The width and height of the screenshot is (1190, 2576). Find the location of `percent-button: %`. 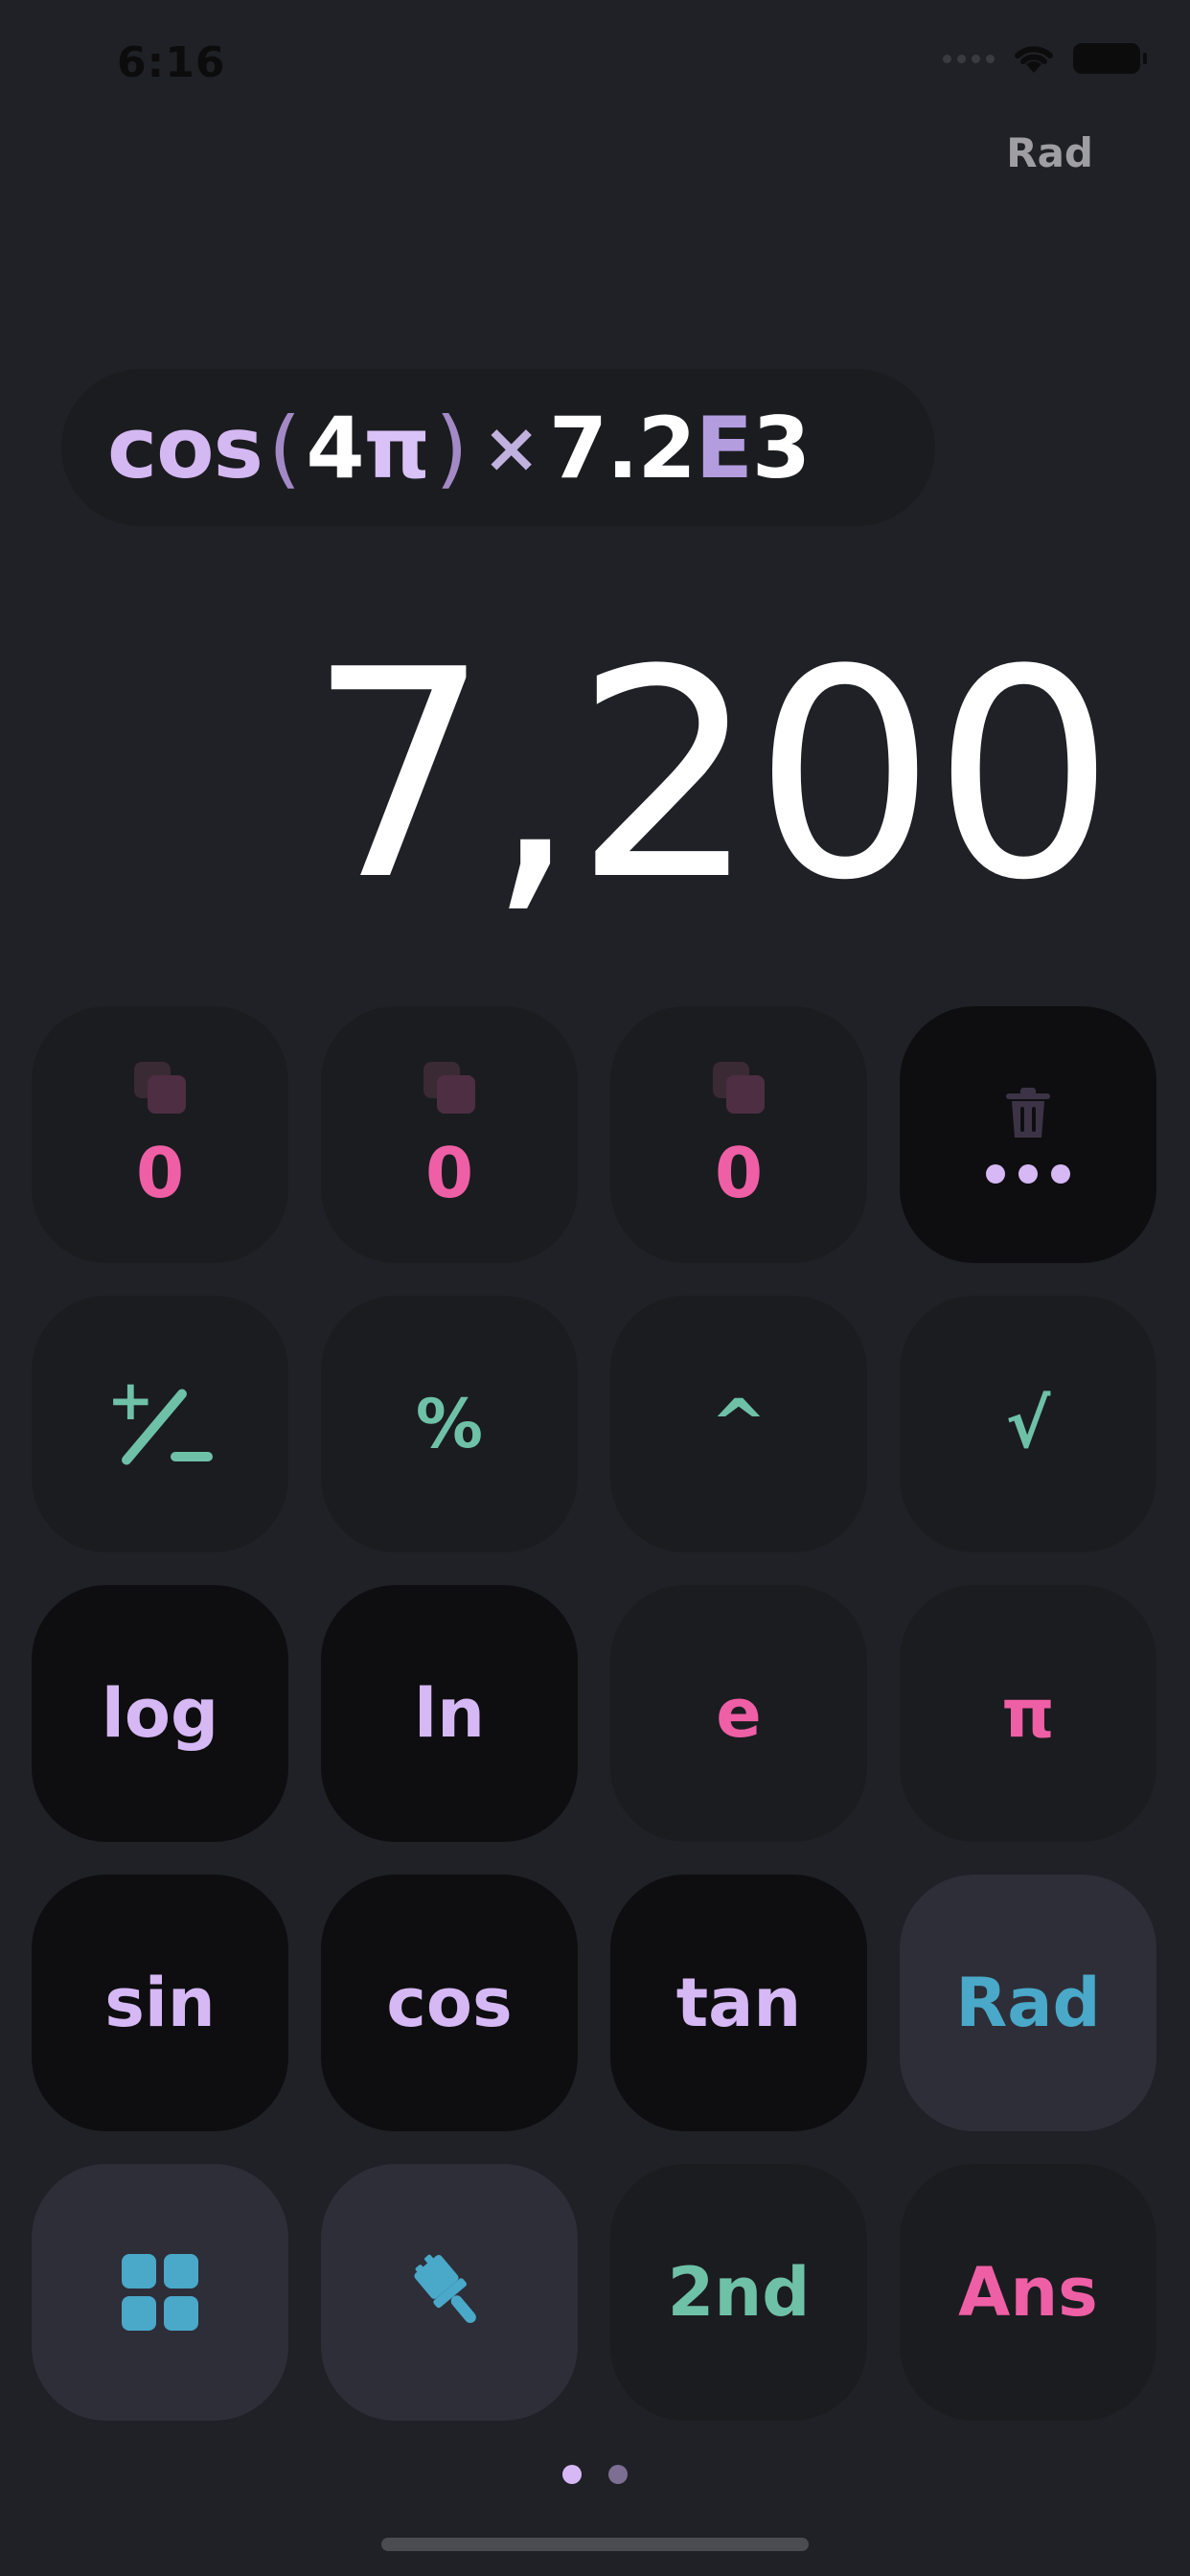

percent-button: % is located at coordinates (450, 1424).